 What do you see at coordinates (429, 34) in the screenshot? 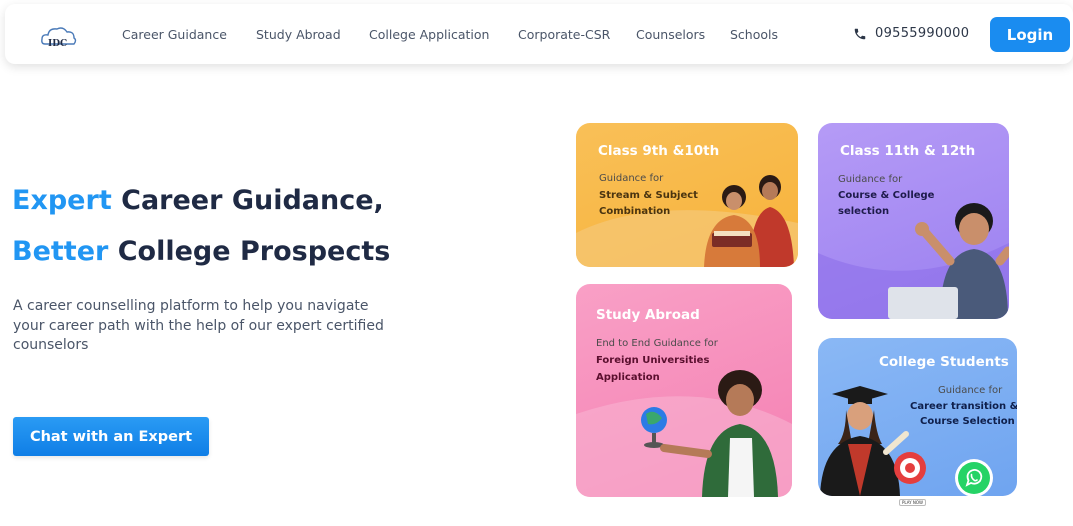
I see `nav-college-application: College Application` at bounding box center [429, 34].